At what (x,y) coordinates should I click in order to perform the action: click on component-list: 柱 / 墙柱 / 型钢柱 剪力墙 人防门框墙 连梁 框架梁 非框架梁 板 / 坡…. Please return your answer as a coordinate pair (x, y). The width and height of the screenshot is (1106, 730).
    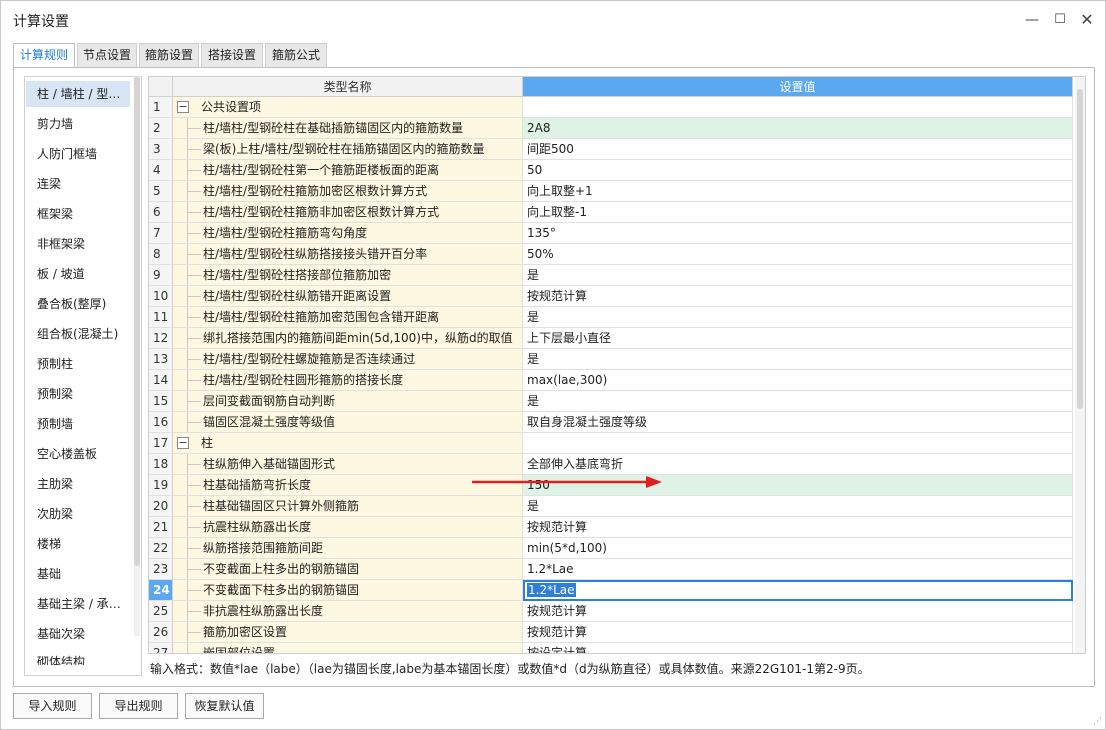
    Looking at the image, I should click on (83, 376).